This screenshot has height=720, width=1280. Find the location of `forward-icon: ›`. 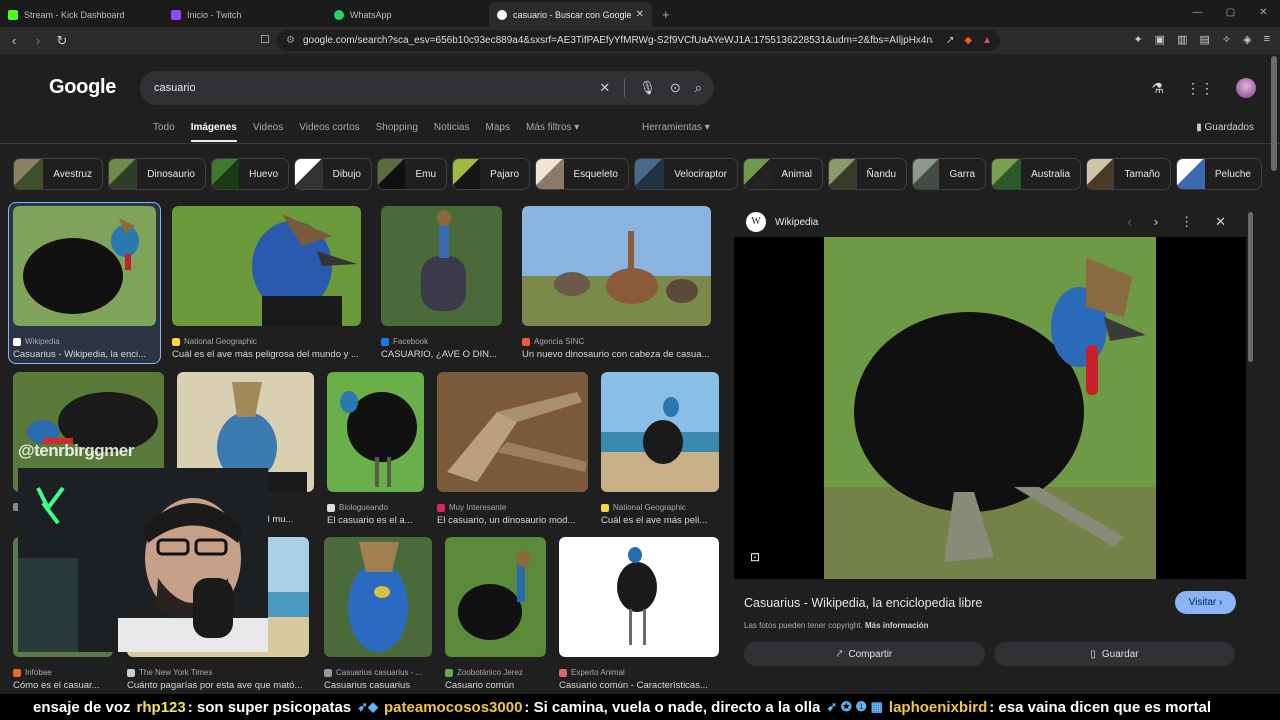

forward-icon: › is located at coordinates (38, 40).